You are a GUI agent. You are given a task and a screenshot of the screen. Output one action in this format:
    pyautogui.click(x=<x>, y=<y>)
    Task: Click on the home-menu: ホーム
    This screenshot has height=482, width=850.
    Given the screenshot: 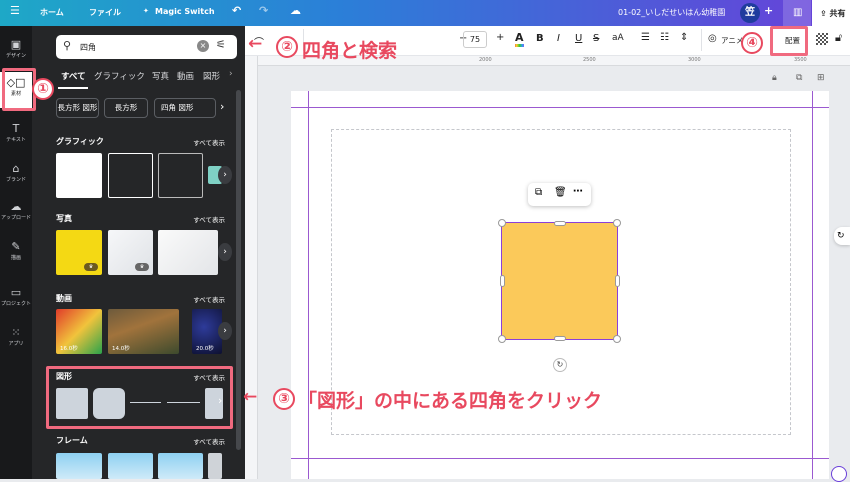 What is the action you would take?
    pyautogui.click(x=52, y=12)
    